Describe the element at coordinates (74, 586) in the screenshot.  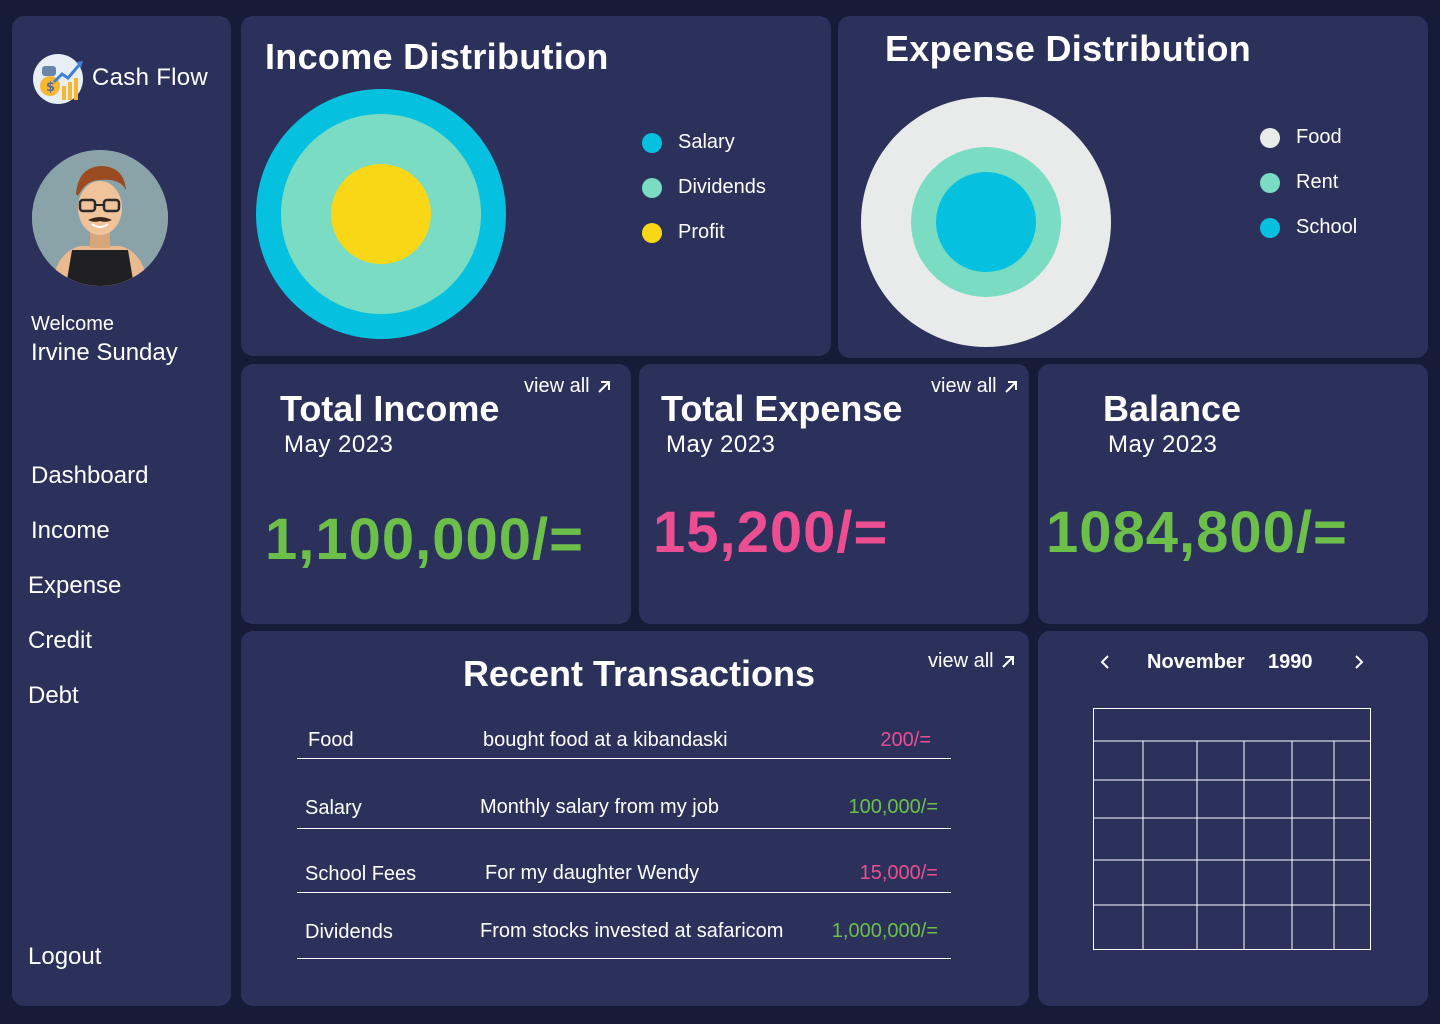
I see `nav-expense: Expense` at that location.